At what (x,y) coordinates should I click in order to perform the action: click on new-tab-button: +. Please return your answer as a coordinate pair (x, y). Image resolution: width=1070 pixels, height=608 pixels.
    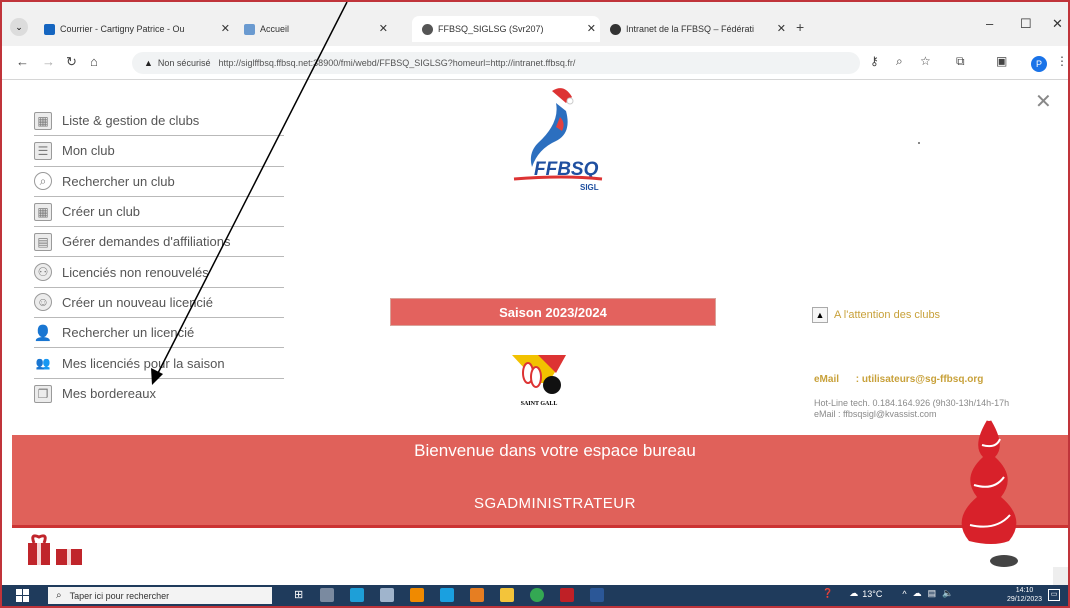
    Looking at the image, I should click on (800, 27).